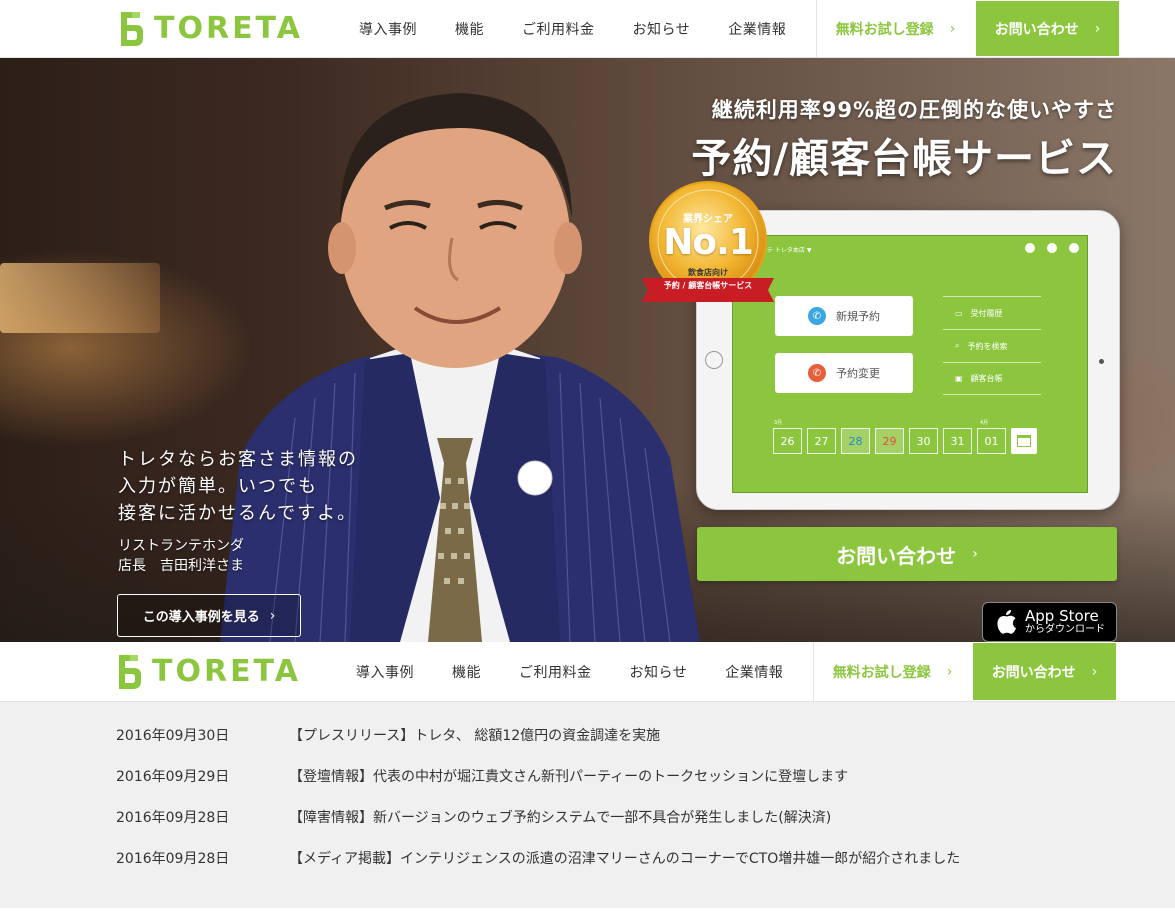 This screenshot has height=912, width=1175. I want to click on background-light, so click(80, 298).